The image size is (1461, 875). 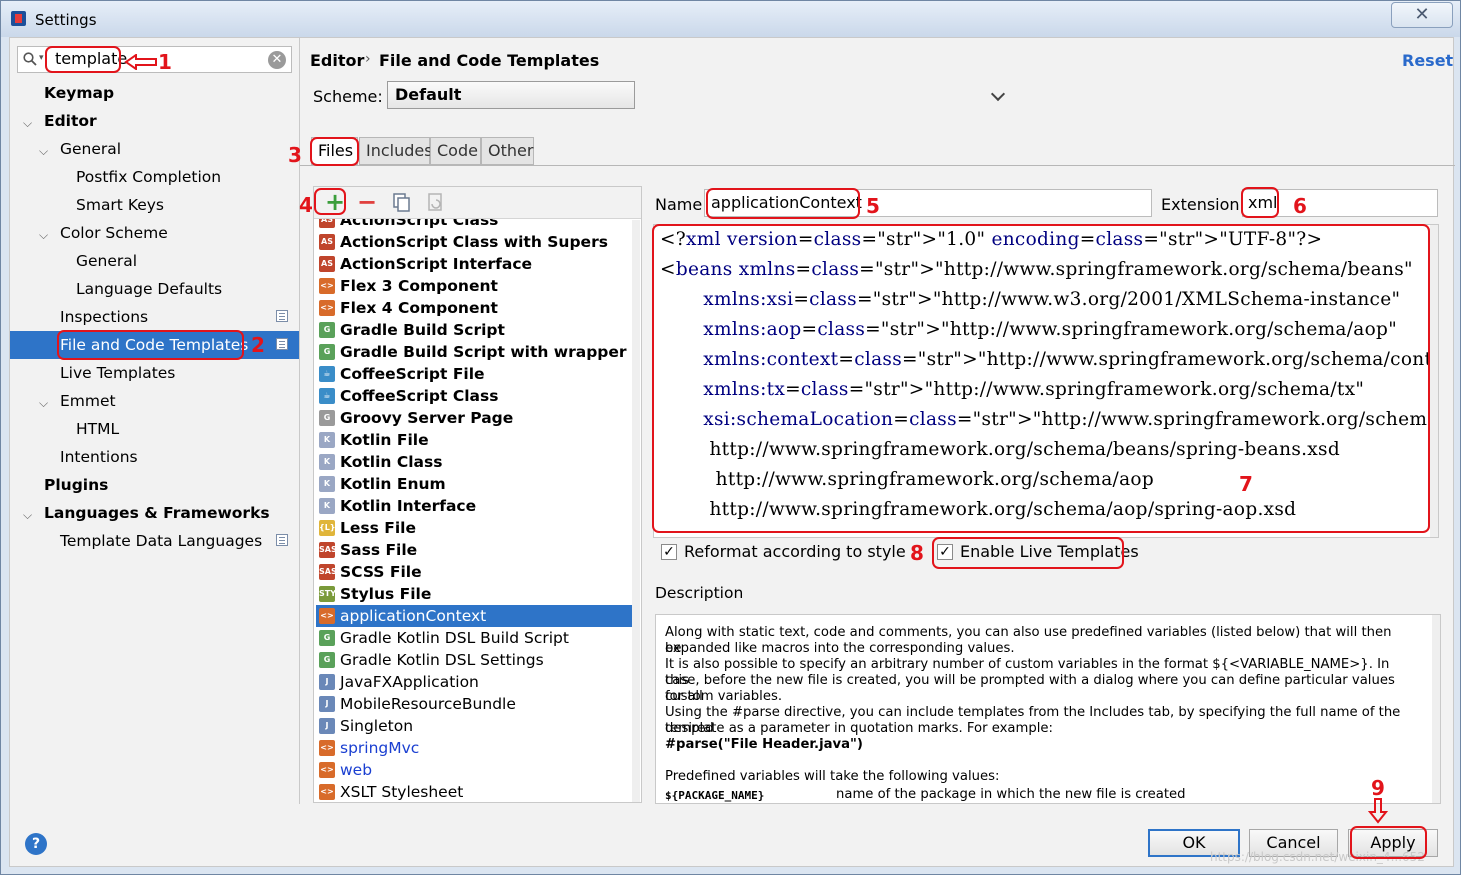 I want to click on sidebar-item-keymap: Keymap, so click(x=79, y=93).